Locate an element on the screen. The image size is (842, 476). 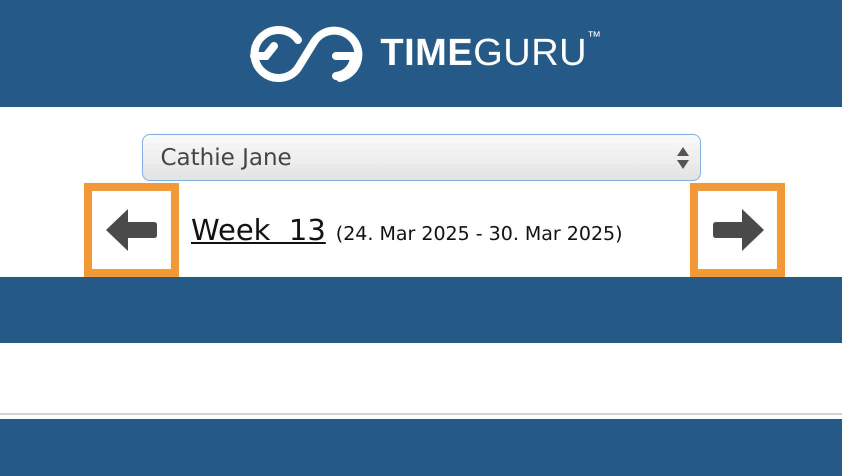
brand-name: TIMEGURU$^{™}$ is located at coordinates (491, 53).